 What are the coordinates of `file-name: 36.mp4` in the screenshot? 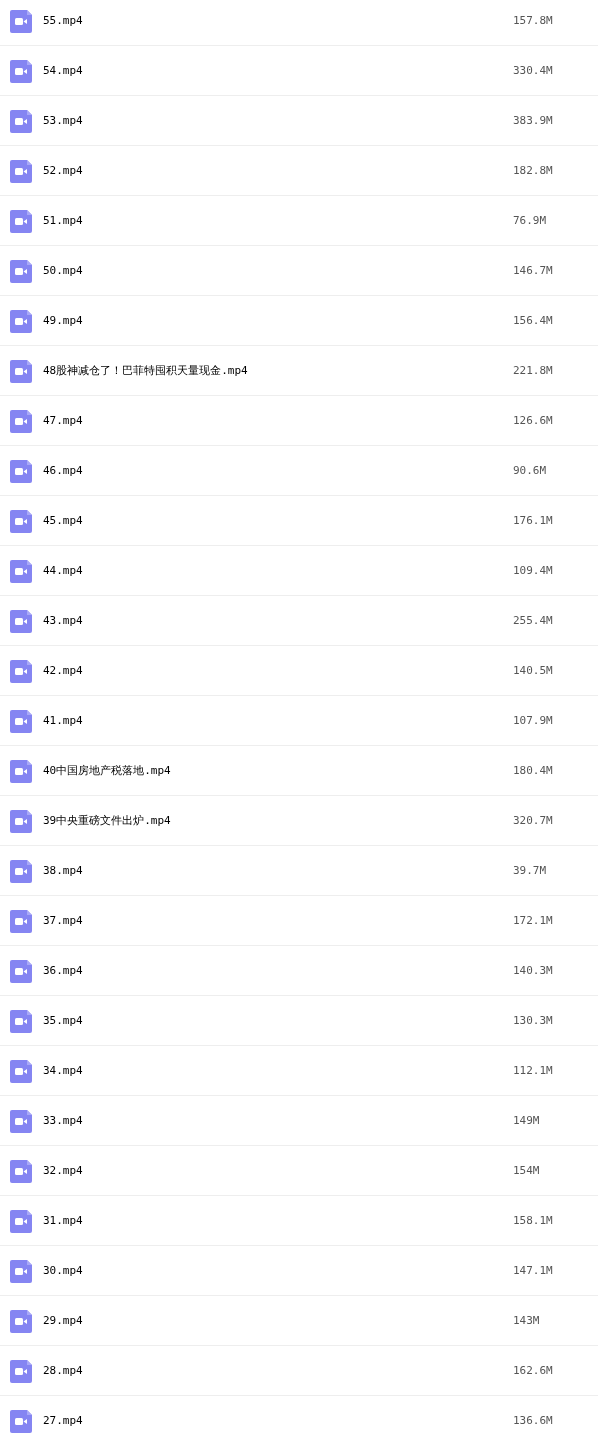 It's located at (278, 970).